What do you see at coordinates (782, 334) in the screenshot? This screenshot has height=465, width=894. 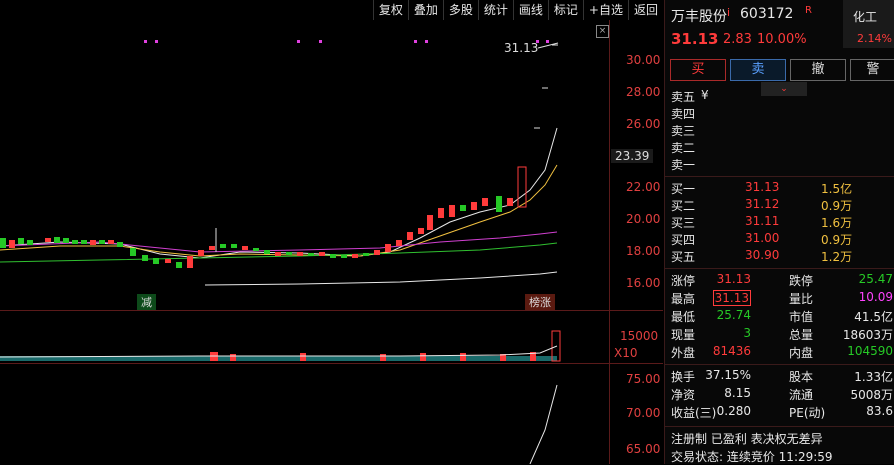 I see `stat-row: 现量 3 总量 18603万` at bounding box center [782, 334].